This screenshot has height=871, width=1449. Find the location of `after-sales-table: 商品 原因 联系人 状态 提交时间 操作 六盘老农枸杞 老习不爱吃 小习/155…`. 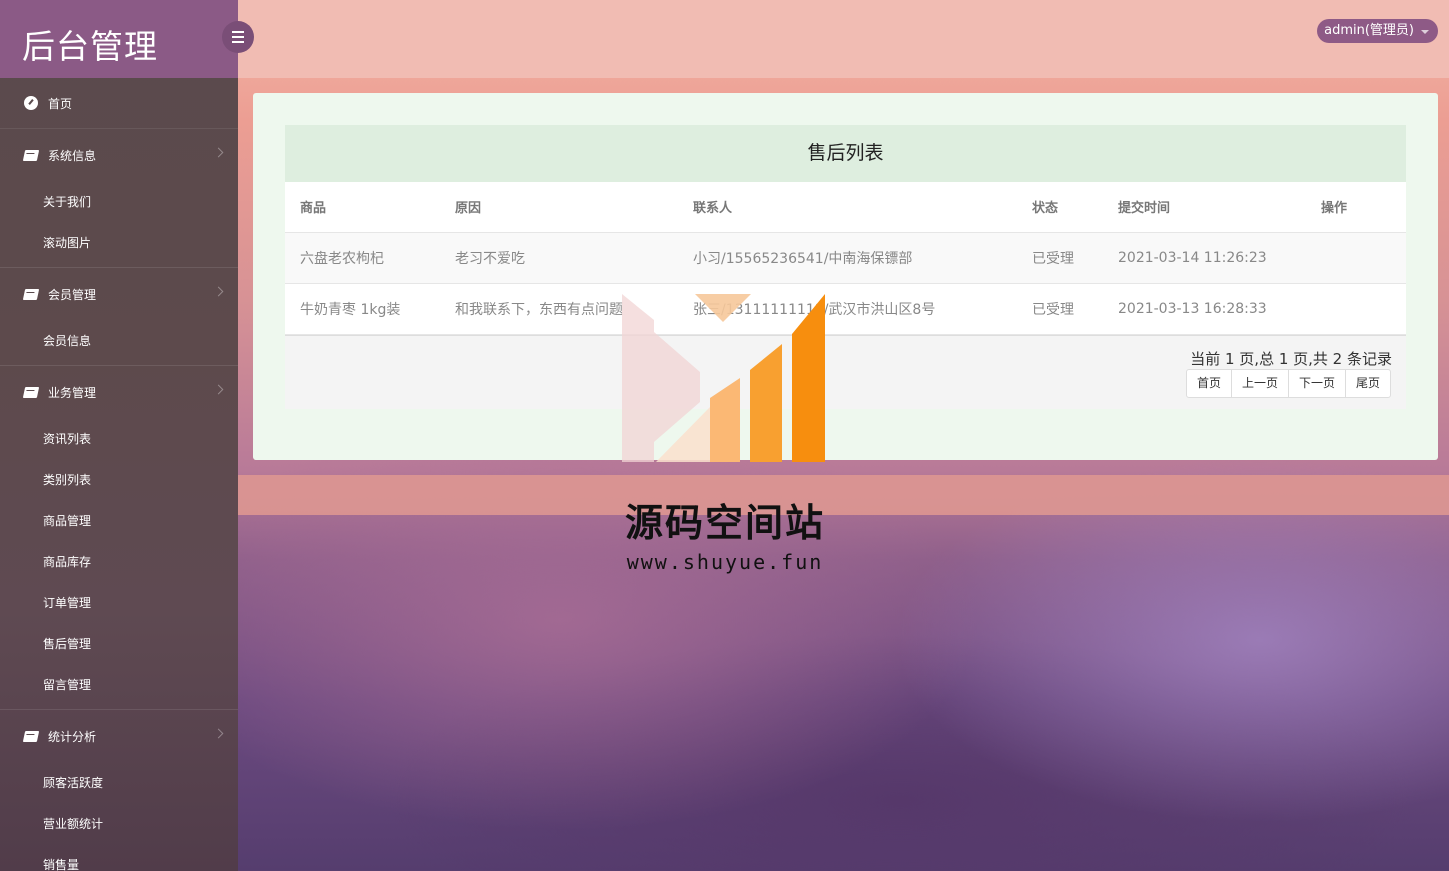

after-sales-table: 商品 原因 联系人 状态 提交时间 操作 六盘老农枸杞 老习不爱吃 小习/155… is located at coordinates (845, 258).